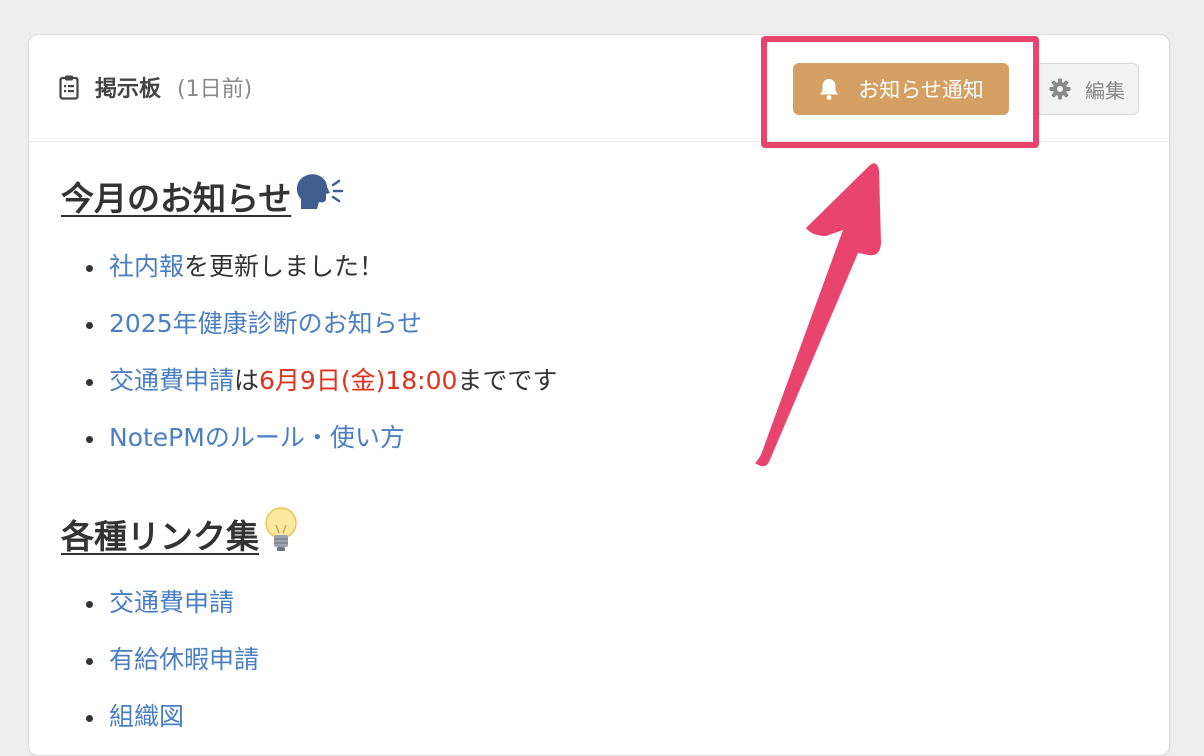 This screenshot has height=756, width=1204. I want to click on deadline-text: 6月9日(金)18:00, so click(358, 380).